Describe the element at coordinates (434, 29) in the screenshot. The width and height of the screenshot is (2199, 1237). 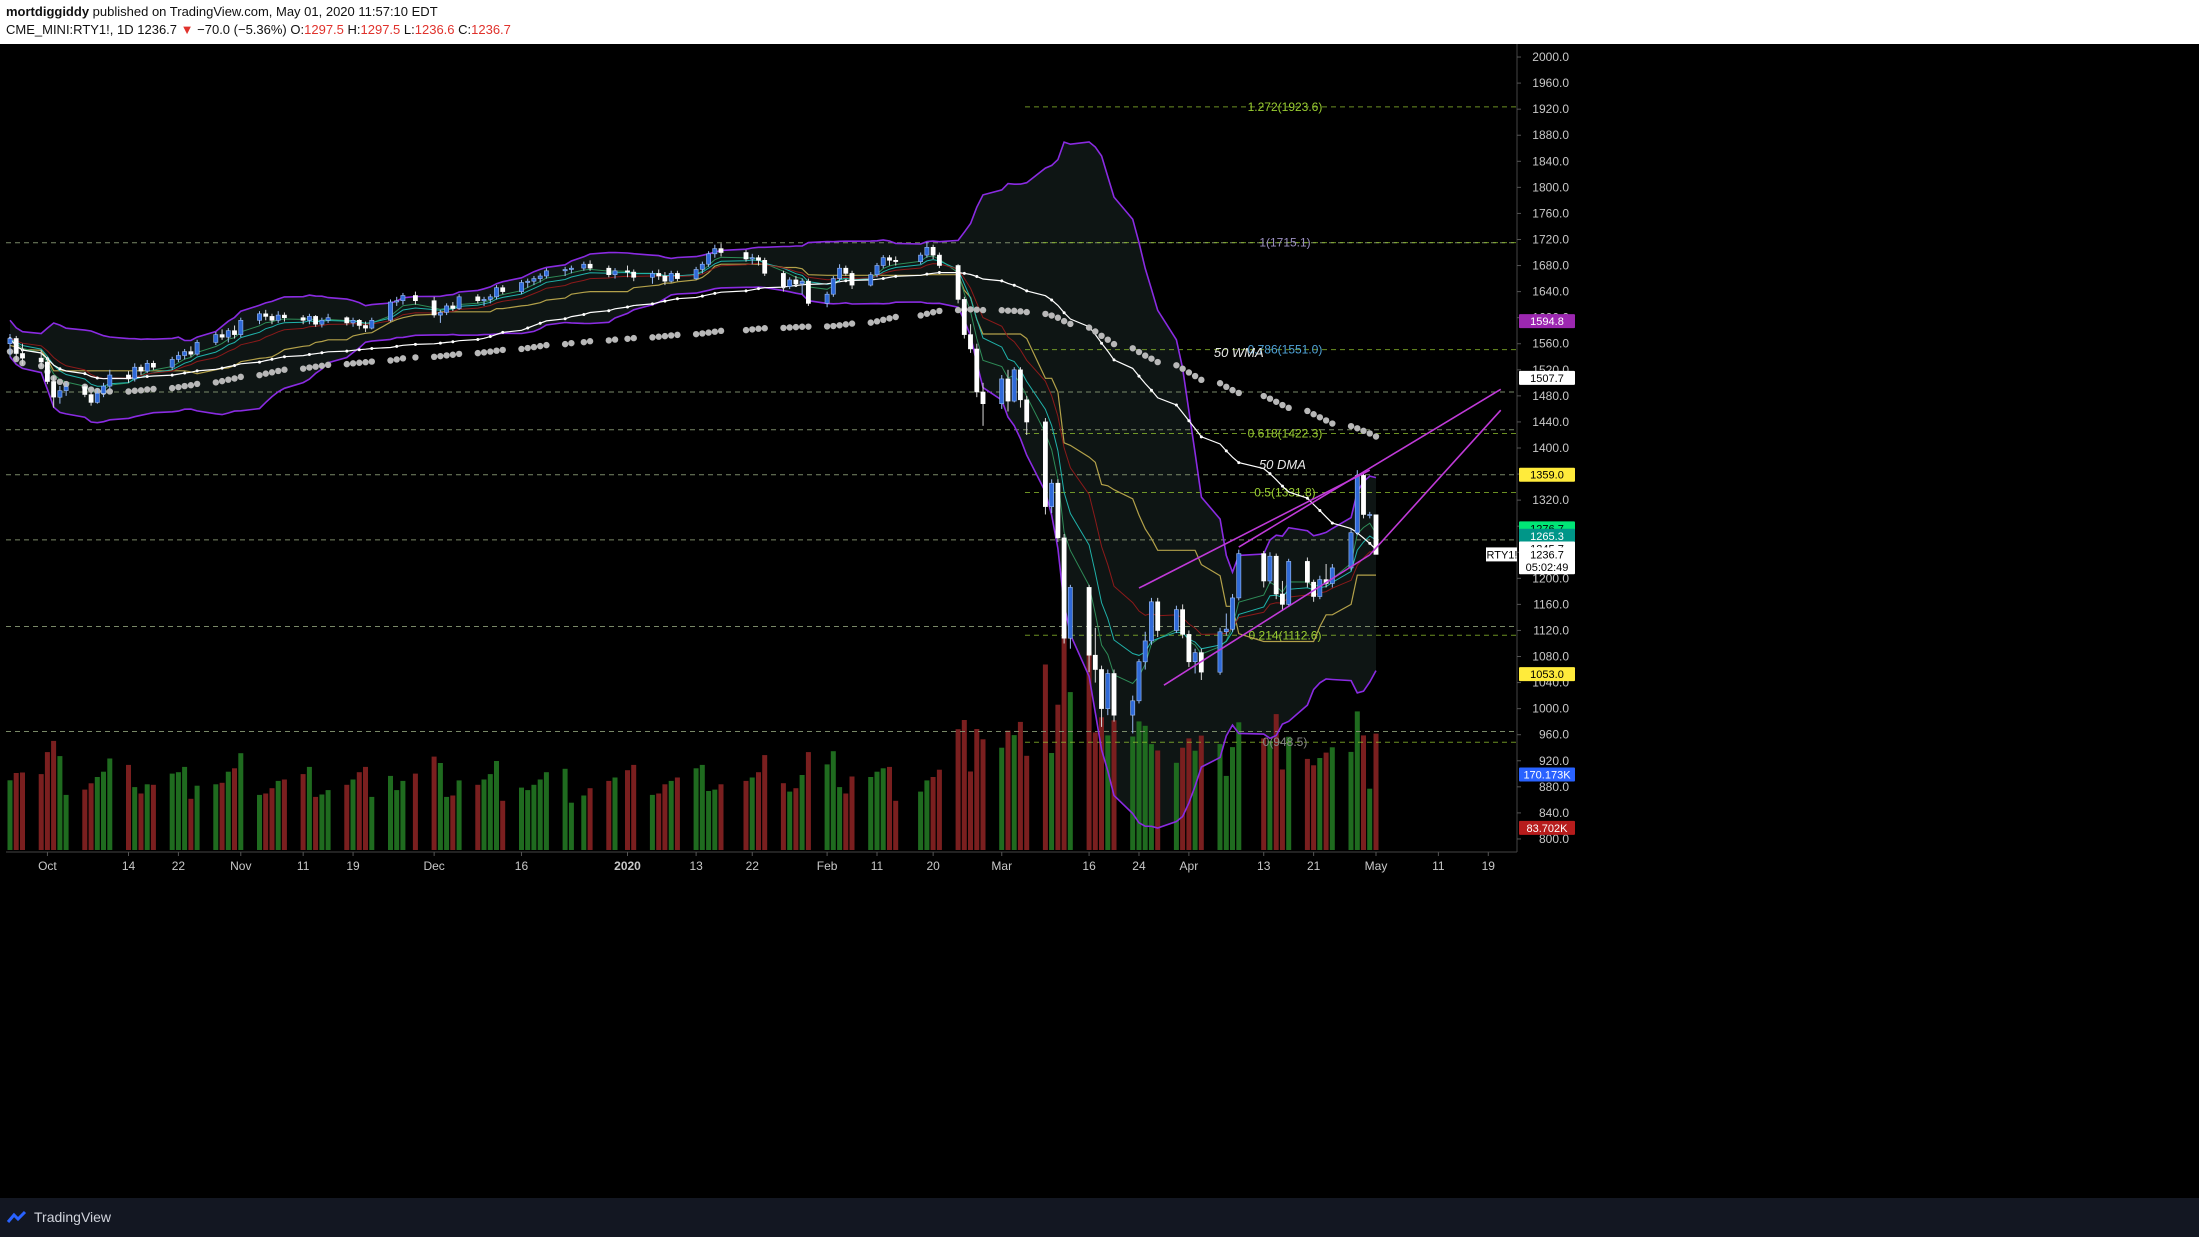
I see `low-value: 1236.6` at that location.